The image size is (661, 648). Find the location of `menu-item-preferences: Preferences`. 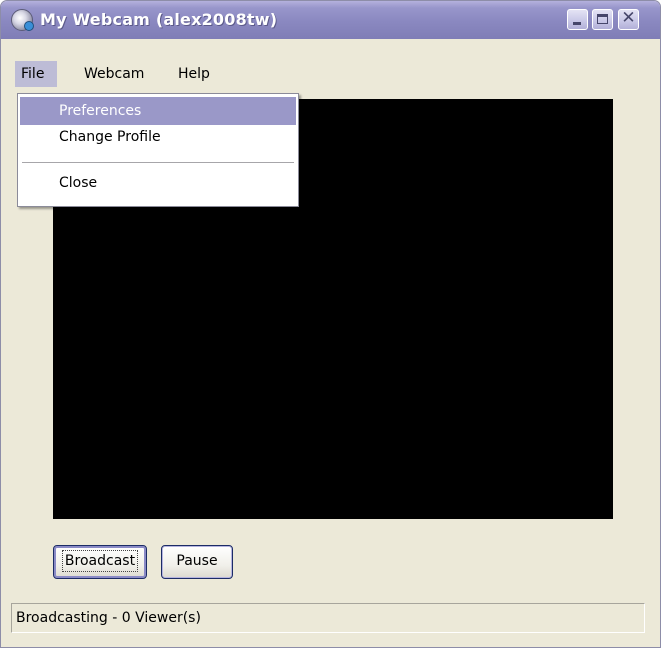

menu-item-preferences: Preferences is located at coordinates (158, 111).